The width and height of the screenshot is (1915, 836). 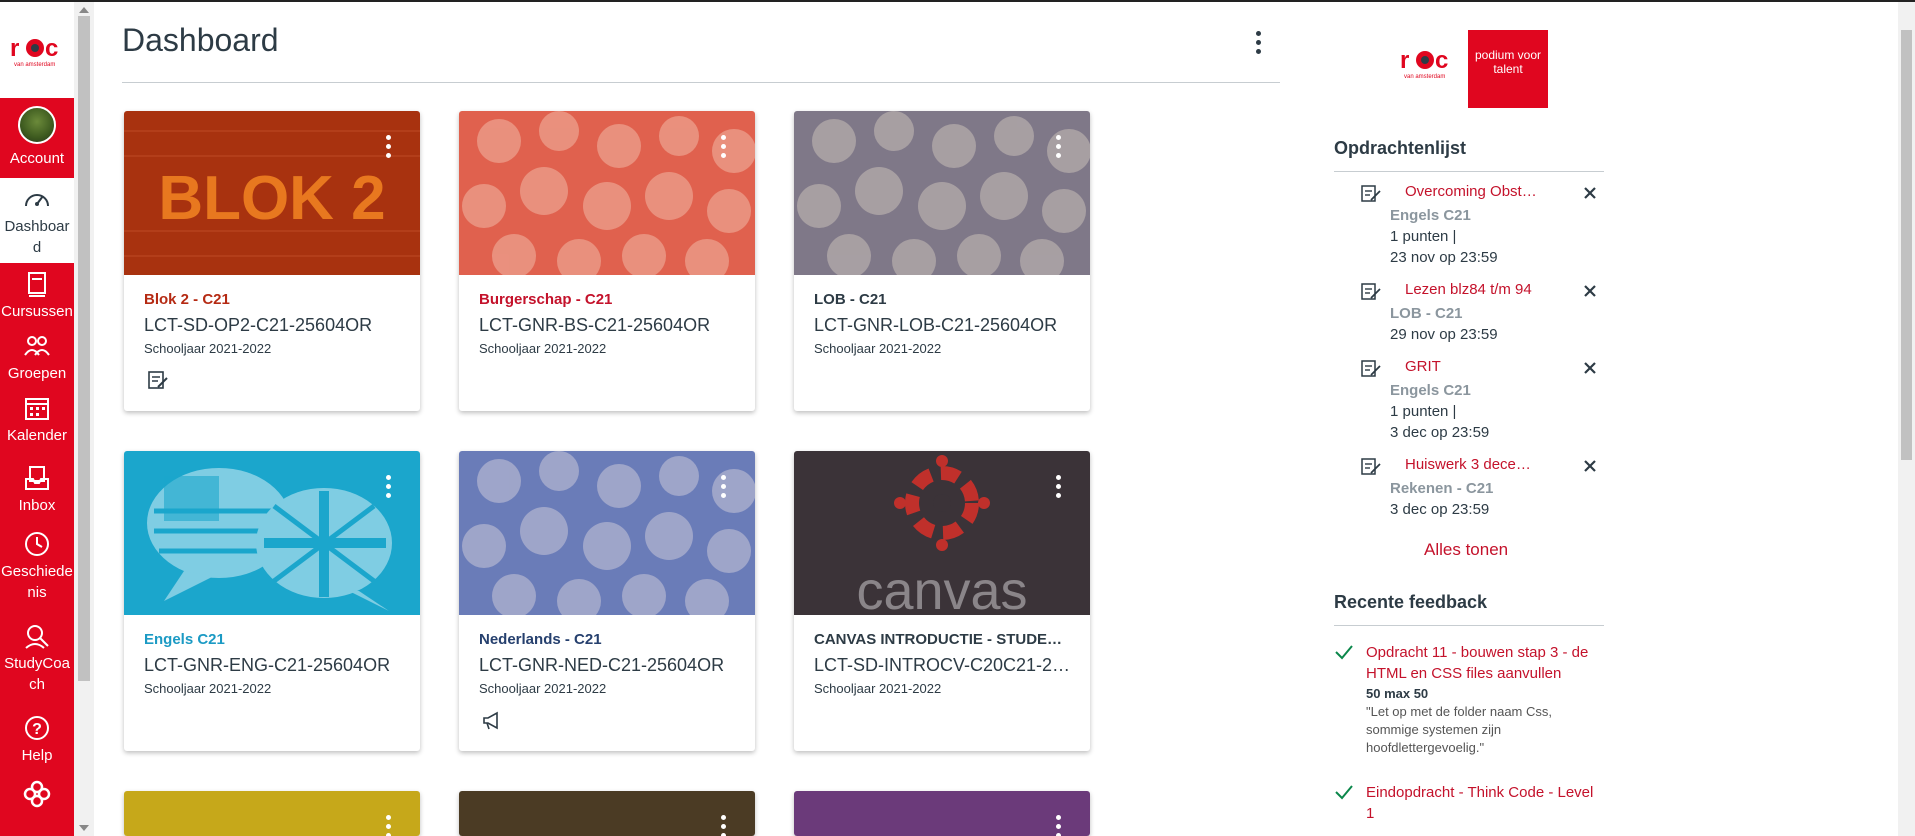 I want to click on nav-groups-label: Groepen, so click(x=37, y=373).